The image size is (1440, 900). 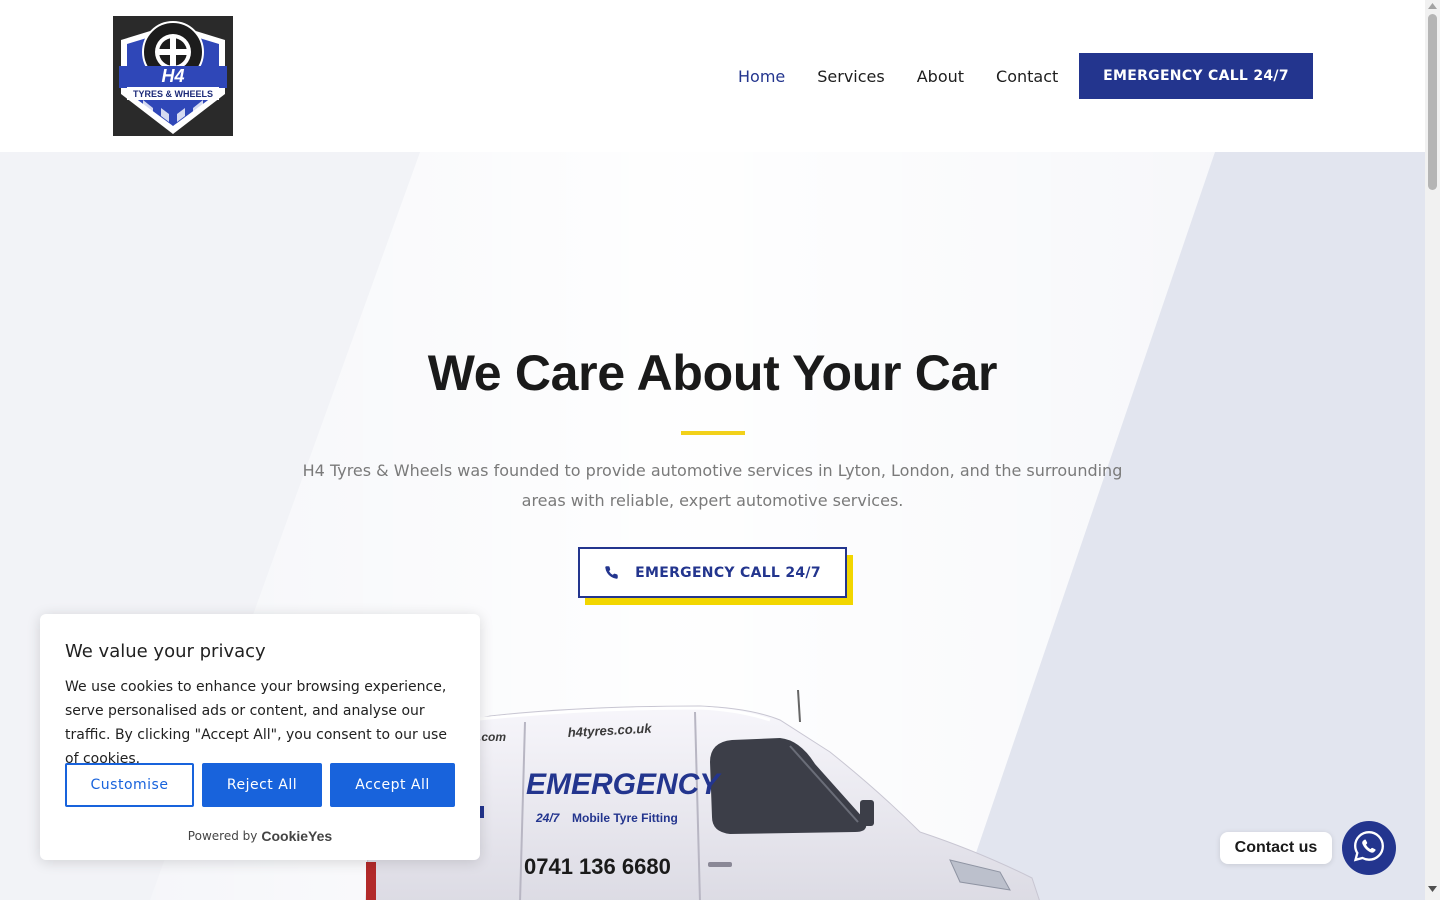 I want to click on scroll-up-arrow-icon, so click(x=1432, y=7).